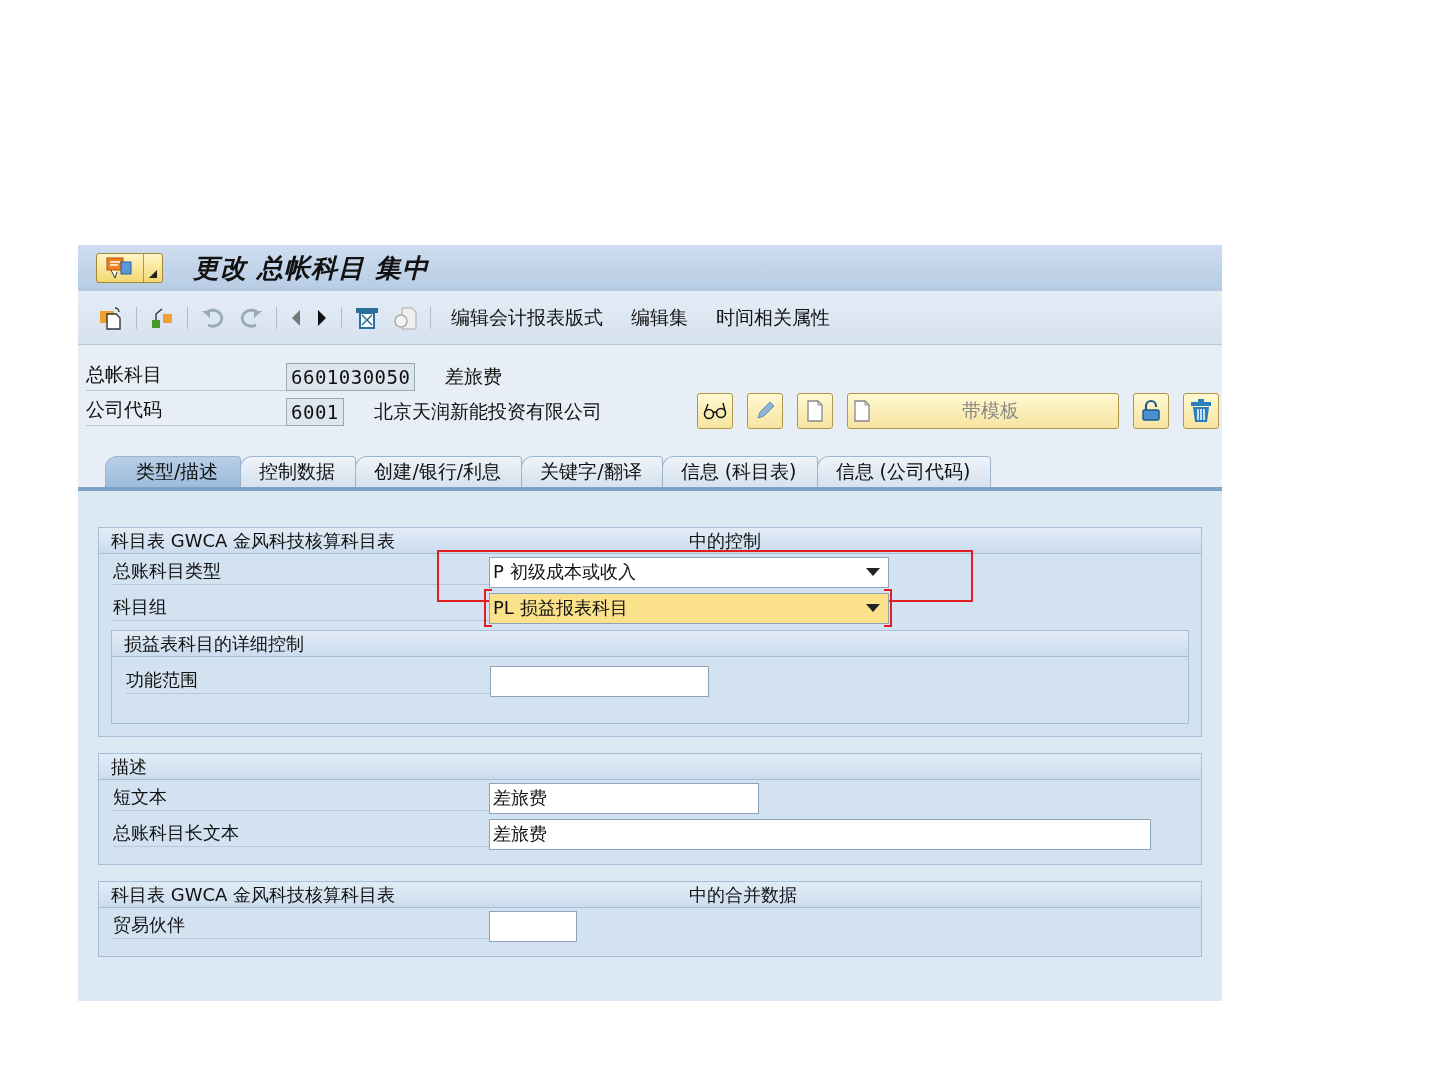 The image size is (1441, 1081). What do you see at coordinates (129, 766) in the screenshot?
I see `group-title: 描述` at bounding box center [129, 766].